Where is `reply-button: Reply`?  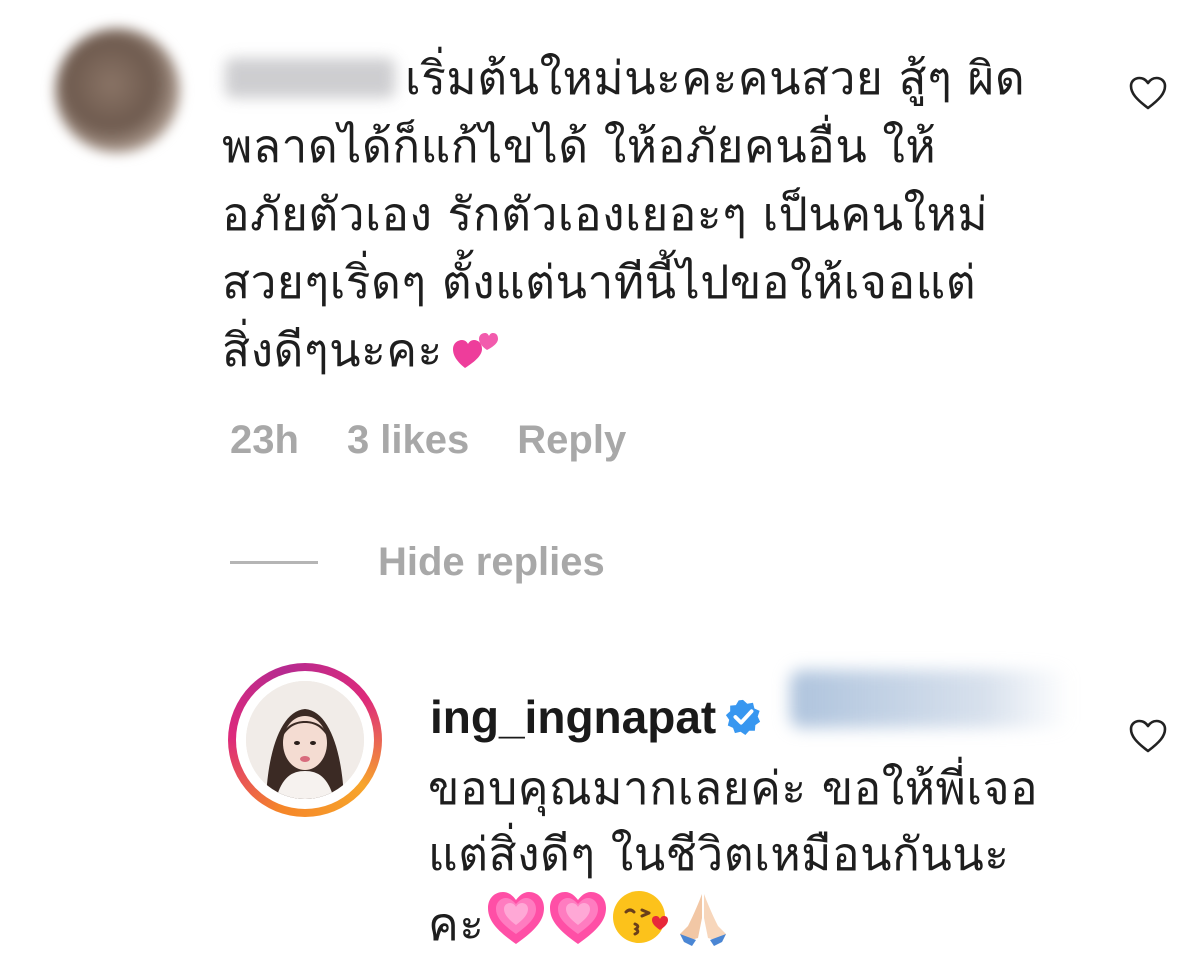 reply-button: Reply is located at coordinates (571, 440).